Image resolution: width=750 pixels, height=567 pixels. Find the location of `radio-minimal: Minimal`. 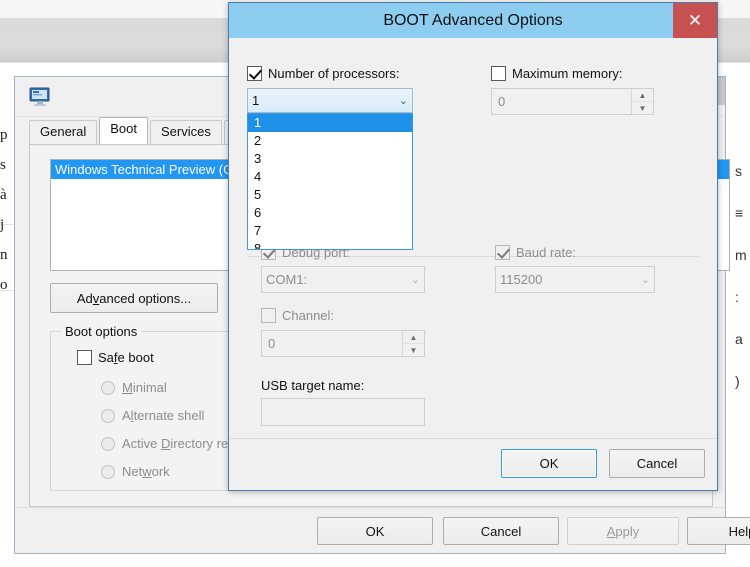

radio-minimal: Minimal is located at coordinates (134, 387).